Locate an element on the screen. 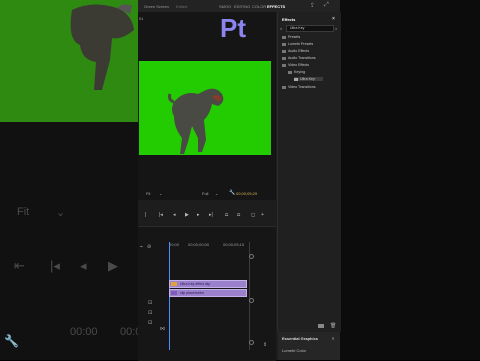 Image resolution: width=480 pixels, height=361 pixels. panel-menu-icon: ≡ is located at coordinates (333, 338).